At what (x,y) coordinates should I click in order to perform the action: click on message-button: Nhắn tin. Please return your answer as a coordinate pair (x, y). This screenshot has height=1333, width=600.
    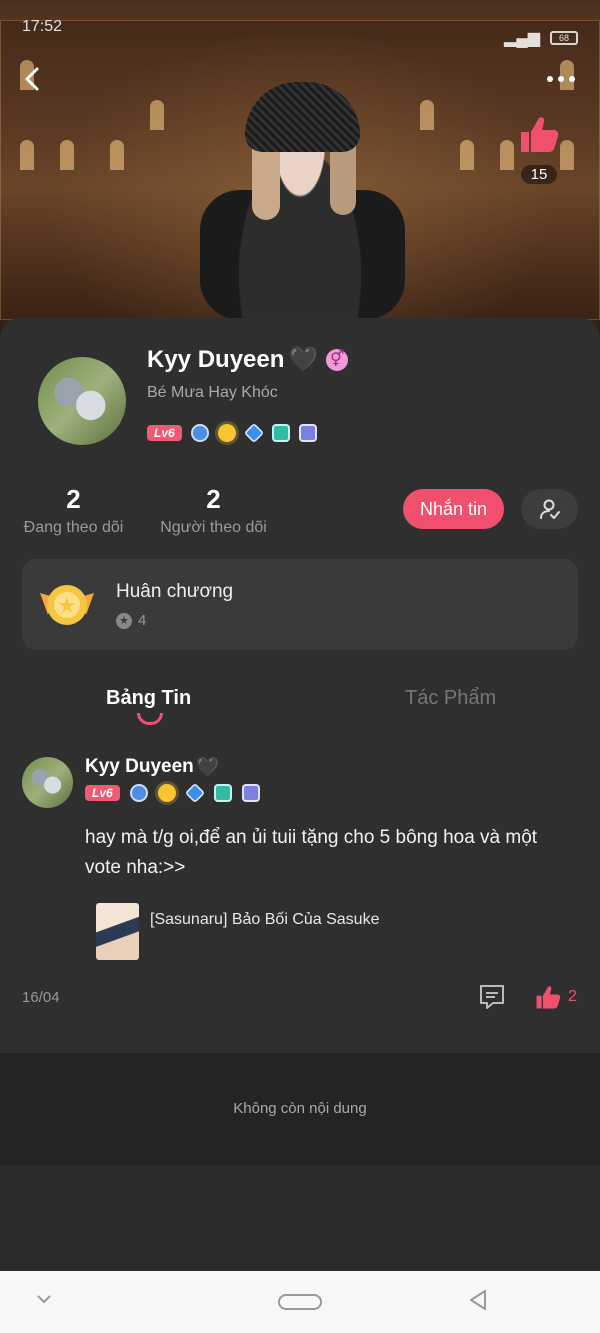
    Looking at the image, I should click on (453, 509).